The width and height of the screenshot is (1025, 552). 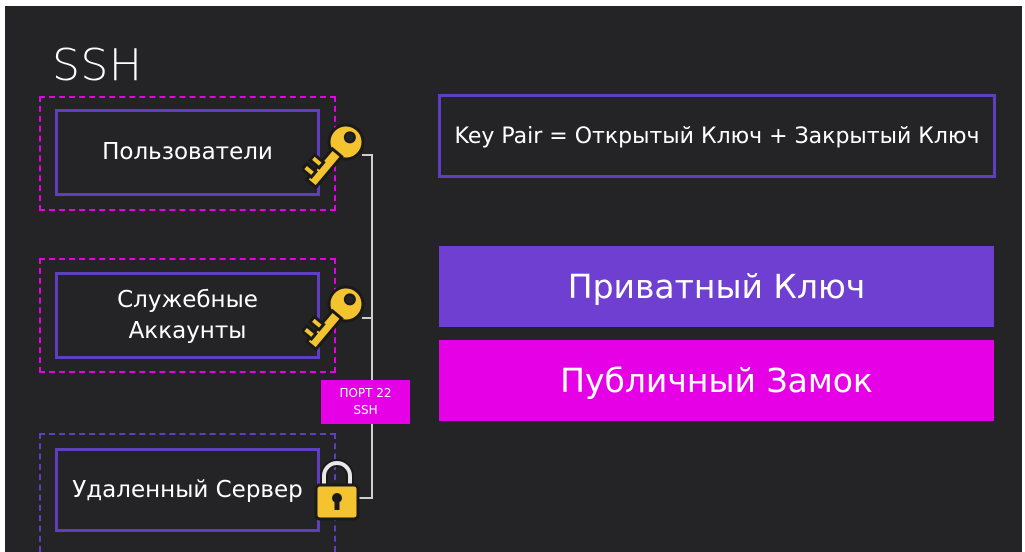 I want to click on key-pair-text: Key Pair = Открытый Ключ + Закрытый Ключ, so click(x=717, y=136).